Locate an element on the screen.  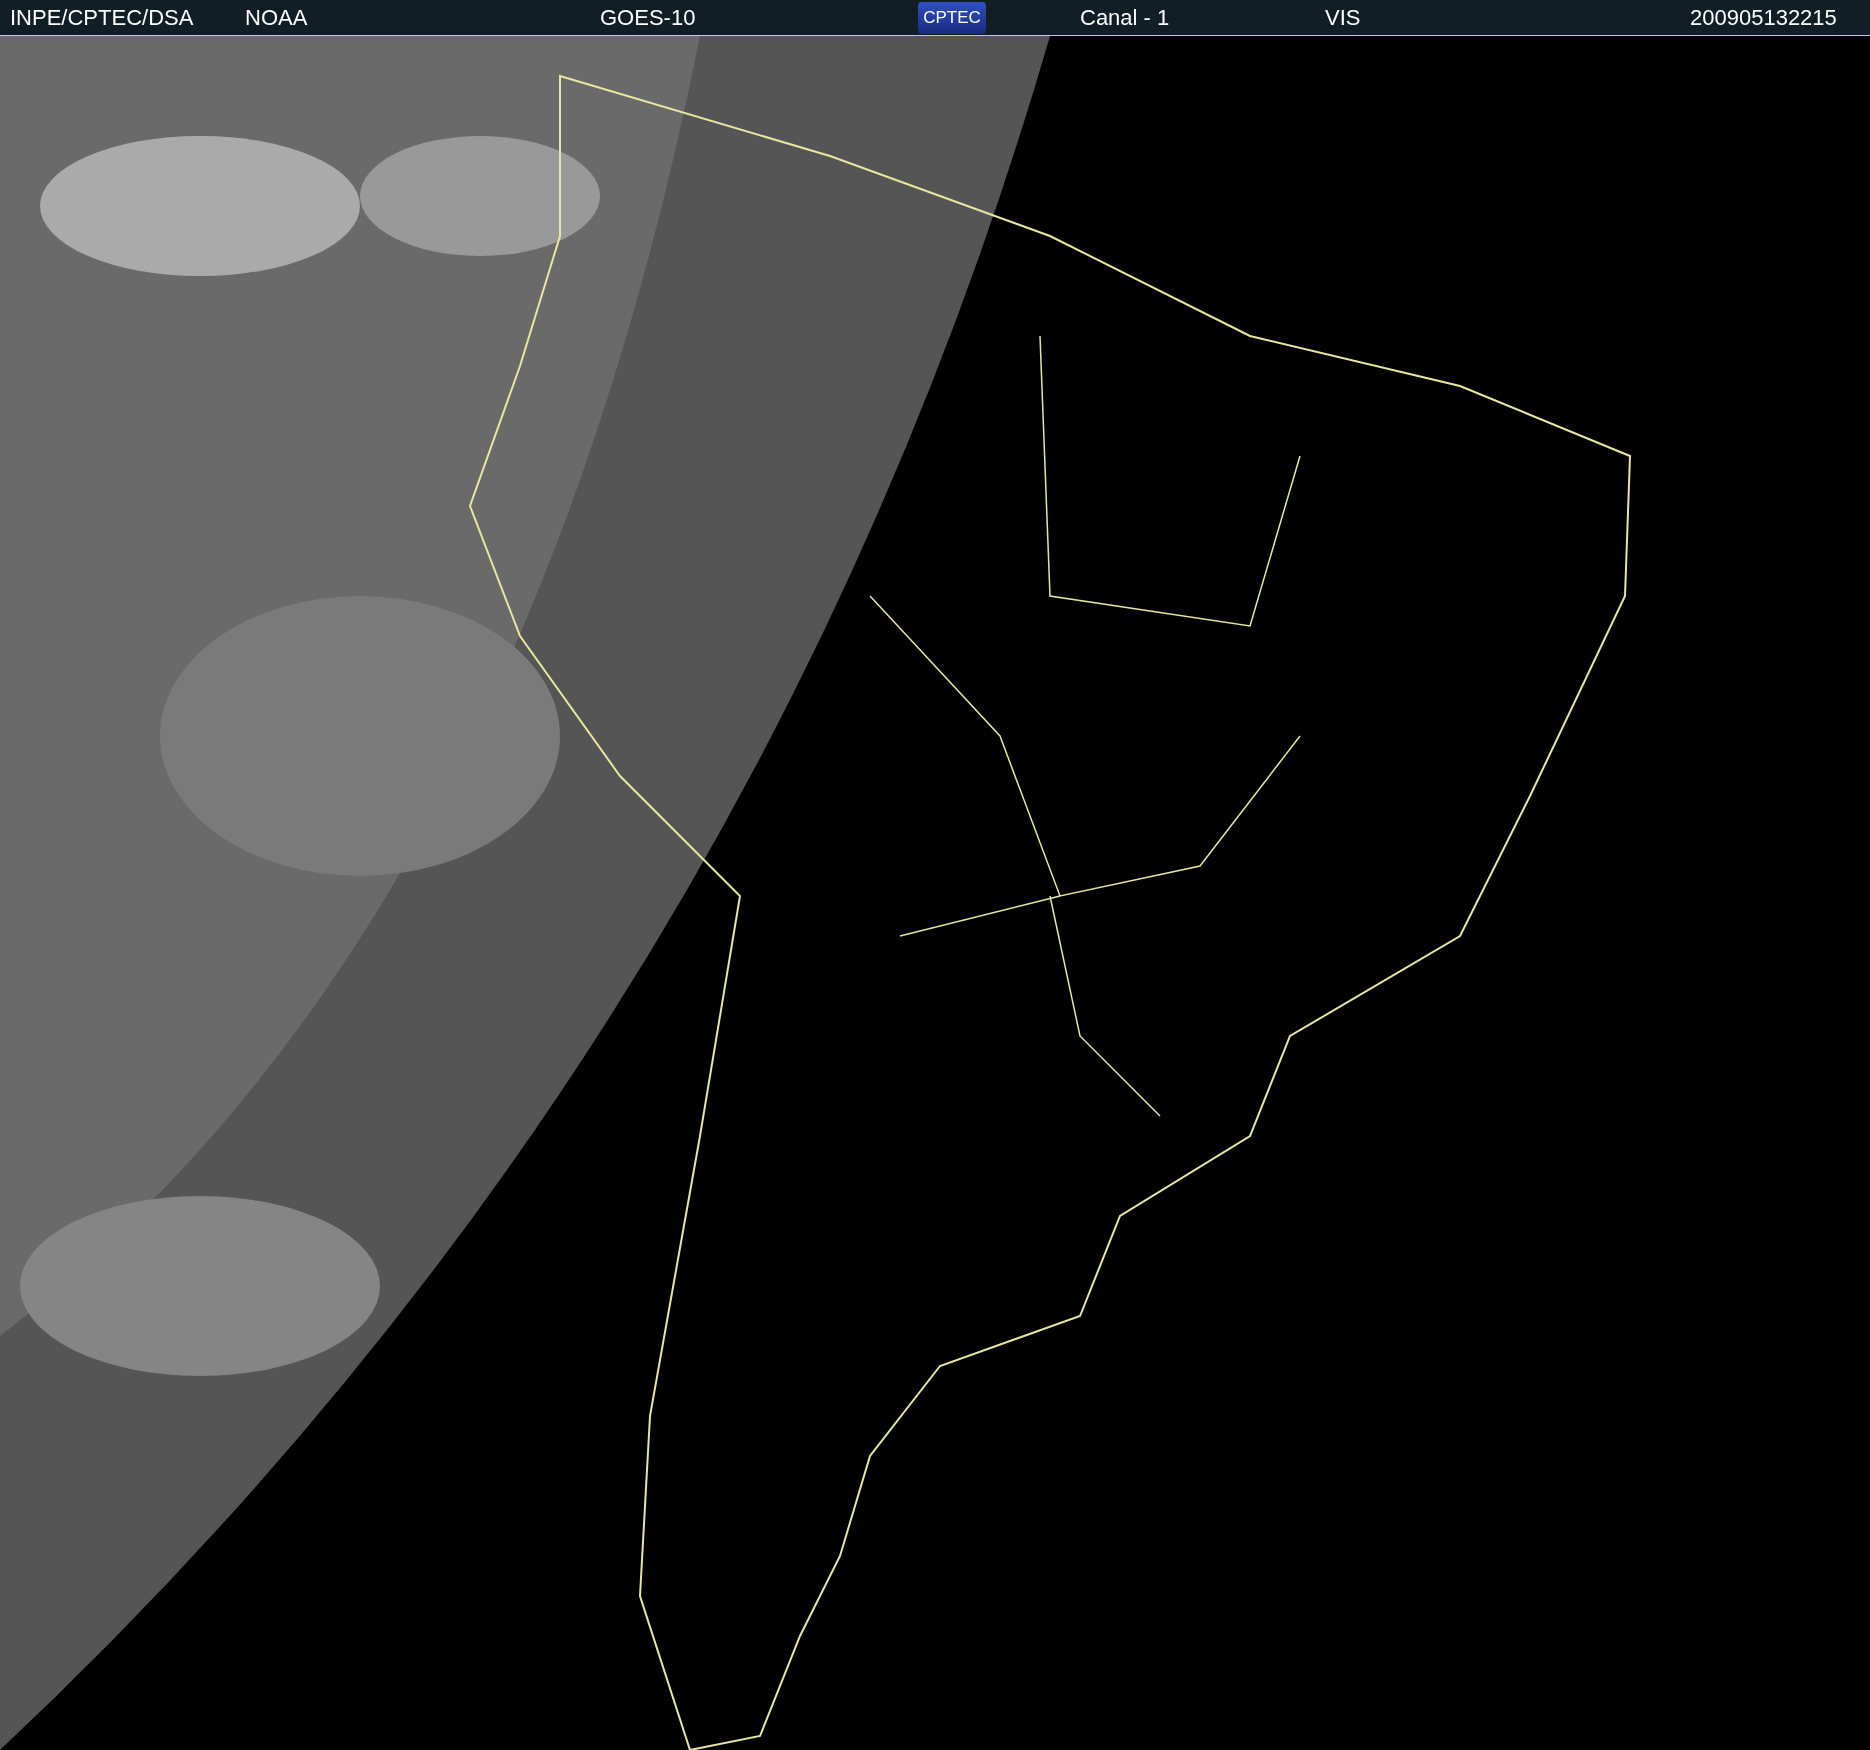
header-label: 200905132215 is located at coordinates (1763, 17).